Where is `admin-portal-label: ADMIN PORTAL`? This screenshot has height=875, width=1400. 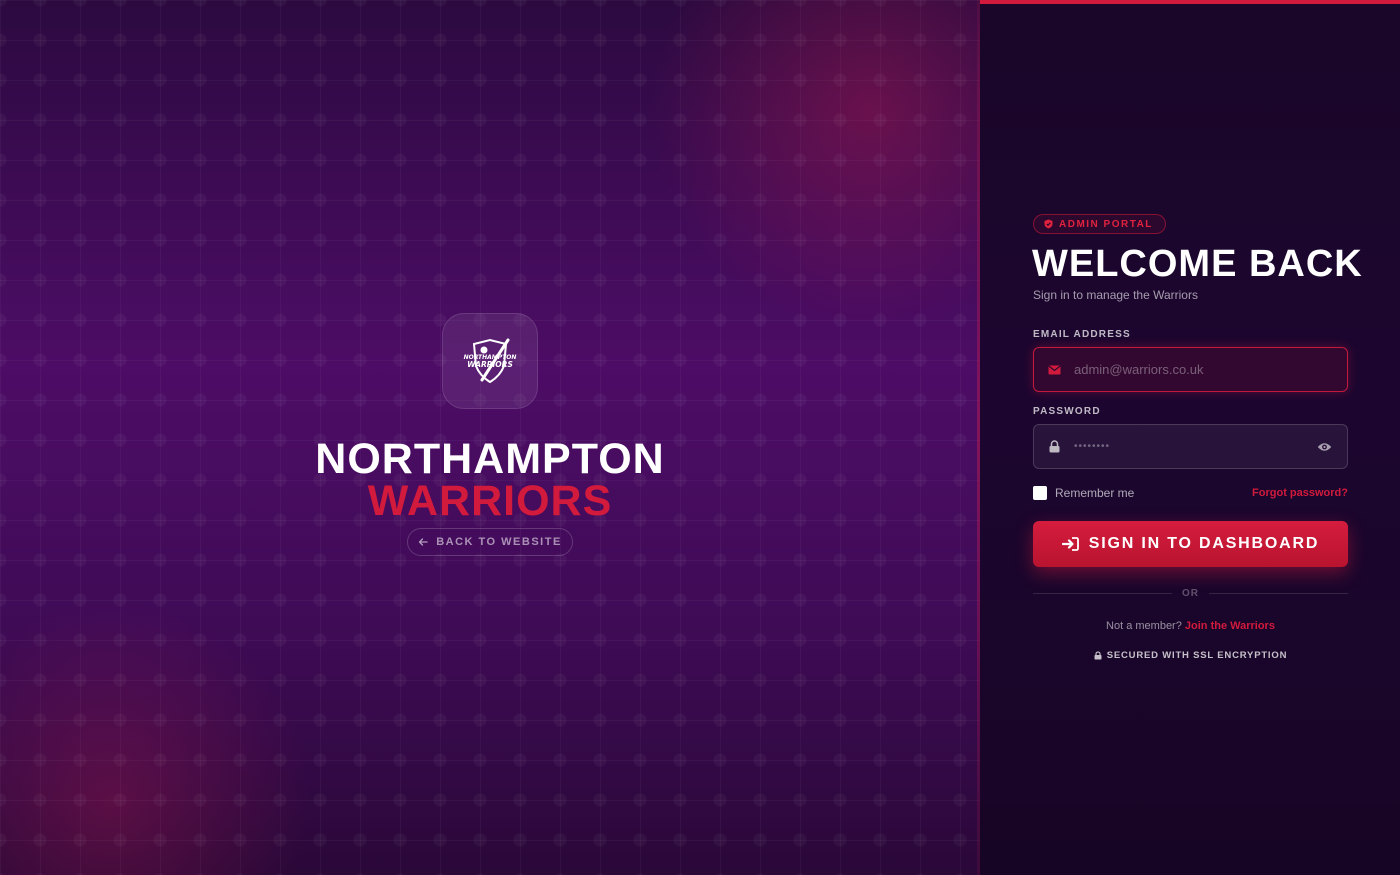
admin-portal-label: ADMIN PORTAL is located at coordinates (1106, 224).